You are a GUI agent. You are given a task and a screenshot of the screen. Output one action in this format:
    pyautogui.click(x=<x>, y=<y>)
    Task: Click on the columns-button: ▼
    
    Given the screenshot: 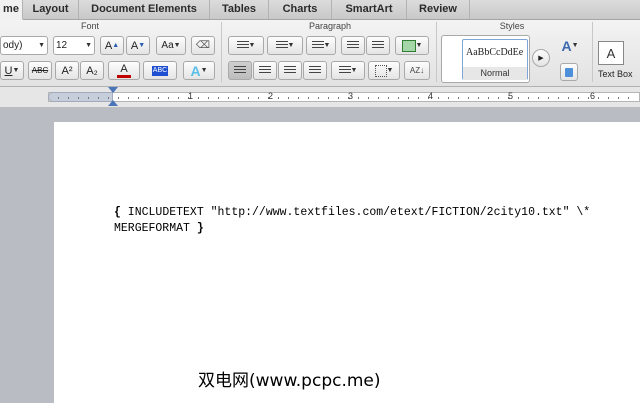 What is the action you would take?
    pyautogui.click(x=412, y=45)
    